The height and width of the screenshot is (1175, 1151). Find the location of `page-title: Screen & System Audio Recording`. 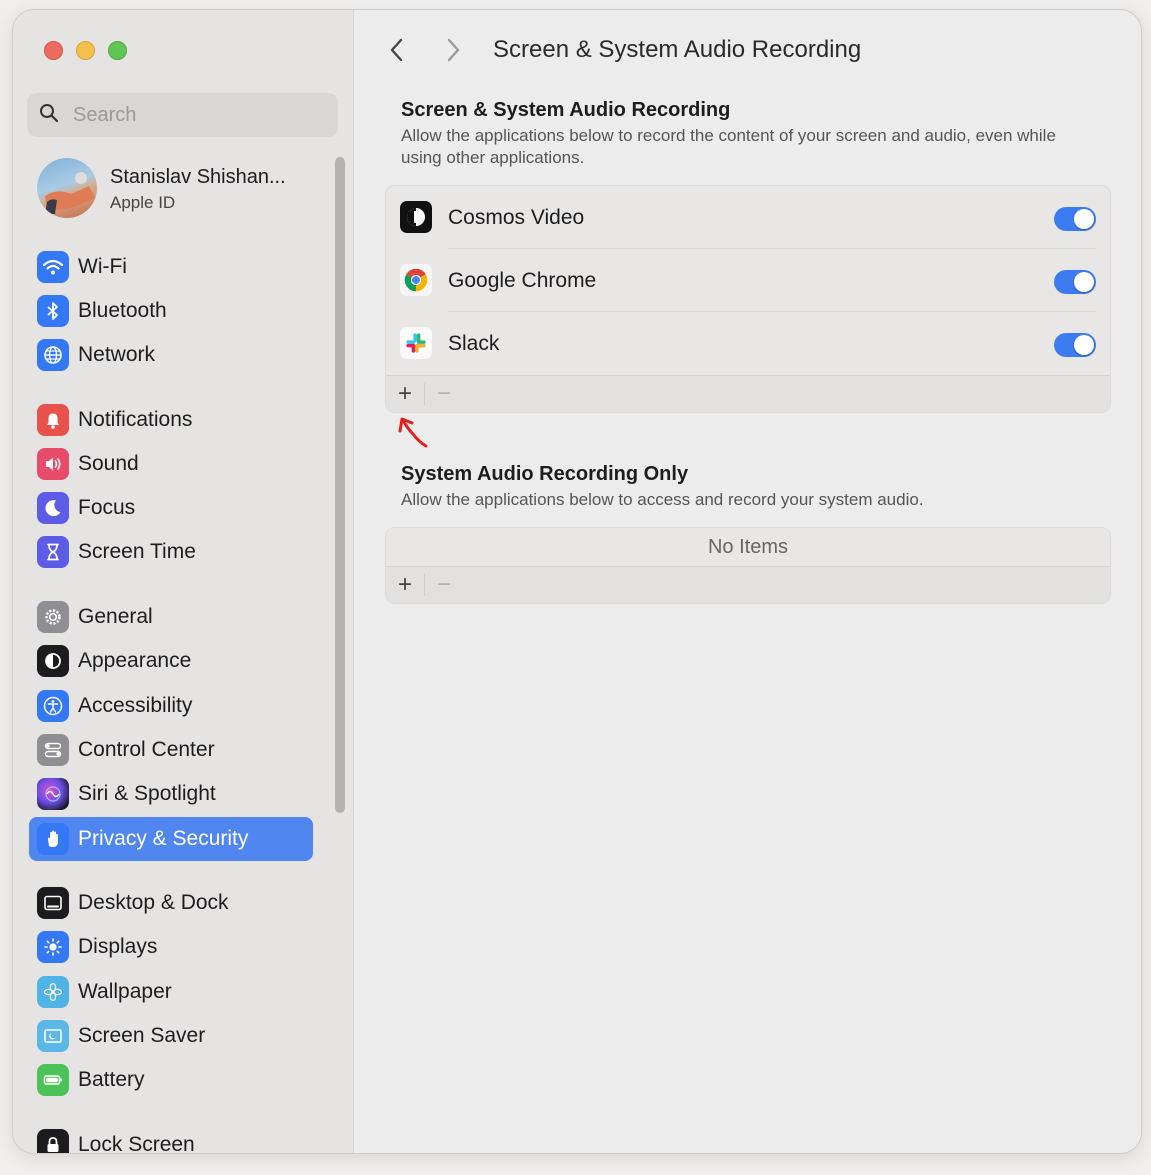

page-title: Screen & System Audio Recording is located at coordinates (677, 49).